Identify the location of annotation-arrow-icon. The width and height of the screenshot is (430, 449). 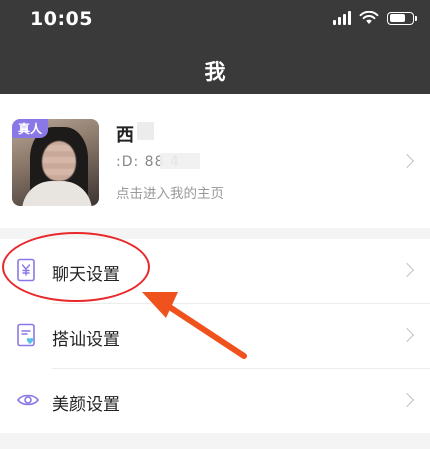
(194, 325).